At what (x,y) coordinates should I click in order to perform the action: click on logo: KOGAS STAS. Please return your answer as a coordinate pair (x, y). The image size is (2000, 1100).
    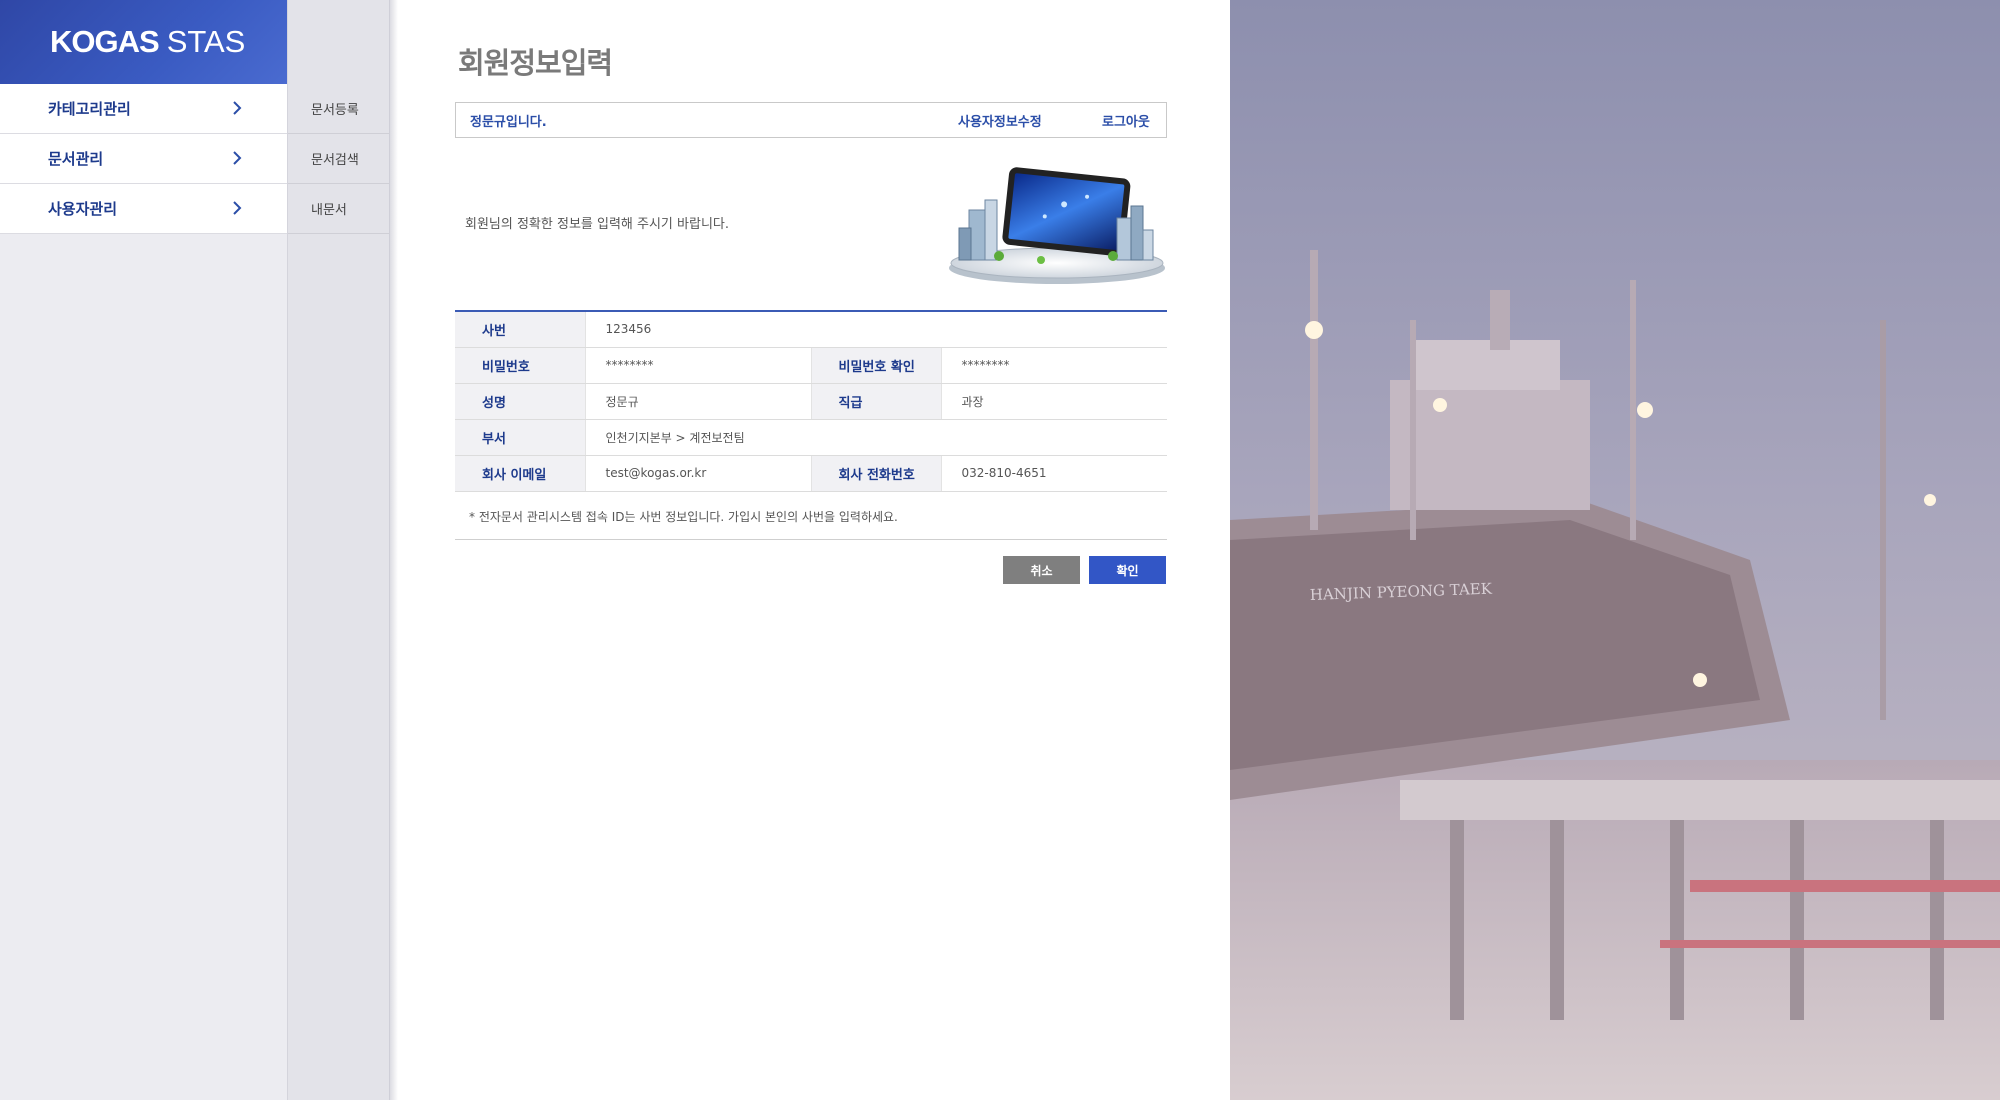
    Looking at the image, I should click on (143, 42).